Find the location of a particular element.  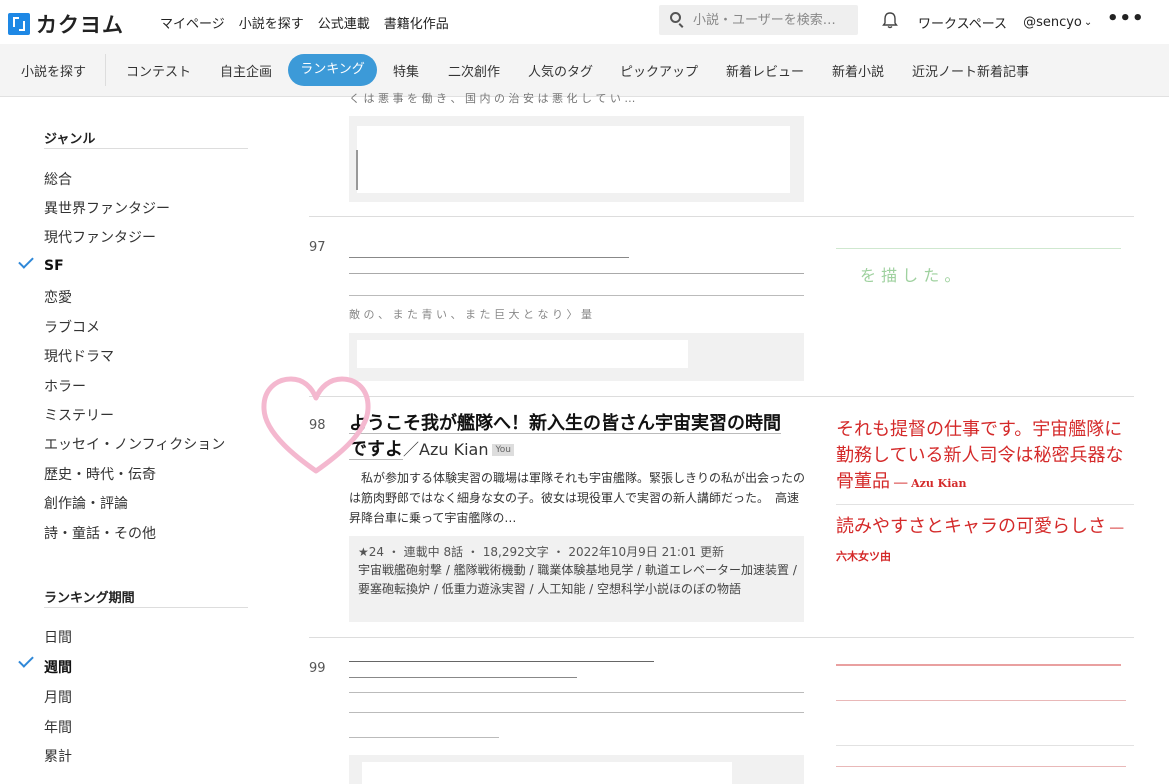

nav-contest: コンテスト is located at coordinates (158, 70).